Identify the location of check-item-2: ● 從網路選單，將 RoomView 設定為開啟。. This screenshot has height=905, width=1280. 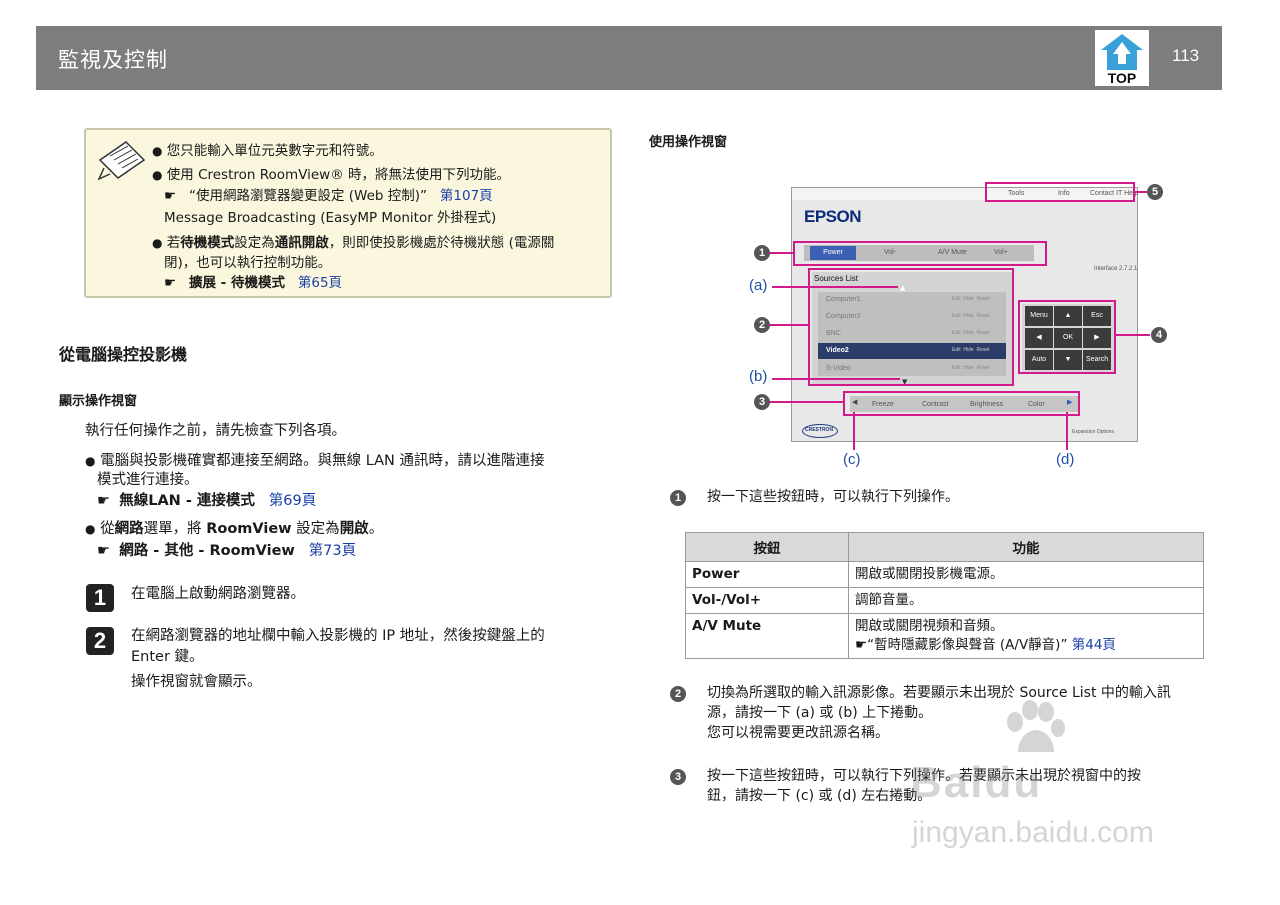
(234, 529).